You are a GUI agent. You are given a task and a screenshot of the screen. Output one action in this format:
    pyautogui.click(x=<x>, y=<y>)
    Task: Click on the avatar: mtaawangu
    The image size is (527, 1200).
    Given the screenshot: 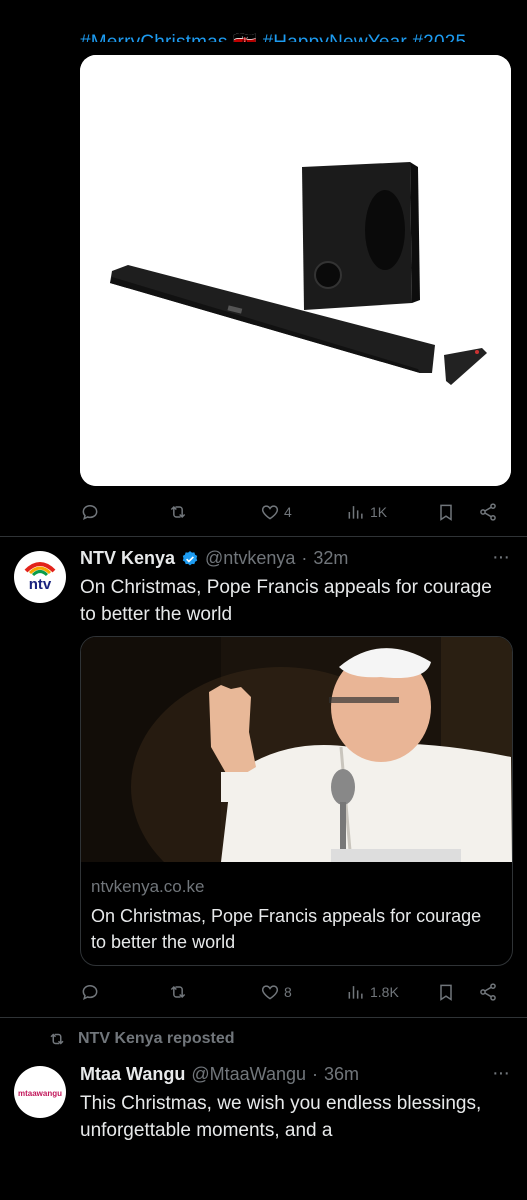 What is the action you would take?
    pyautogui.click(x=40, y=1092)
    